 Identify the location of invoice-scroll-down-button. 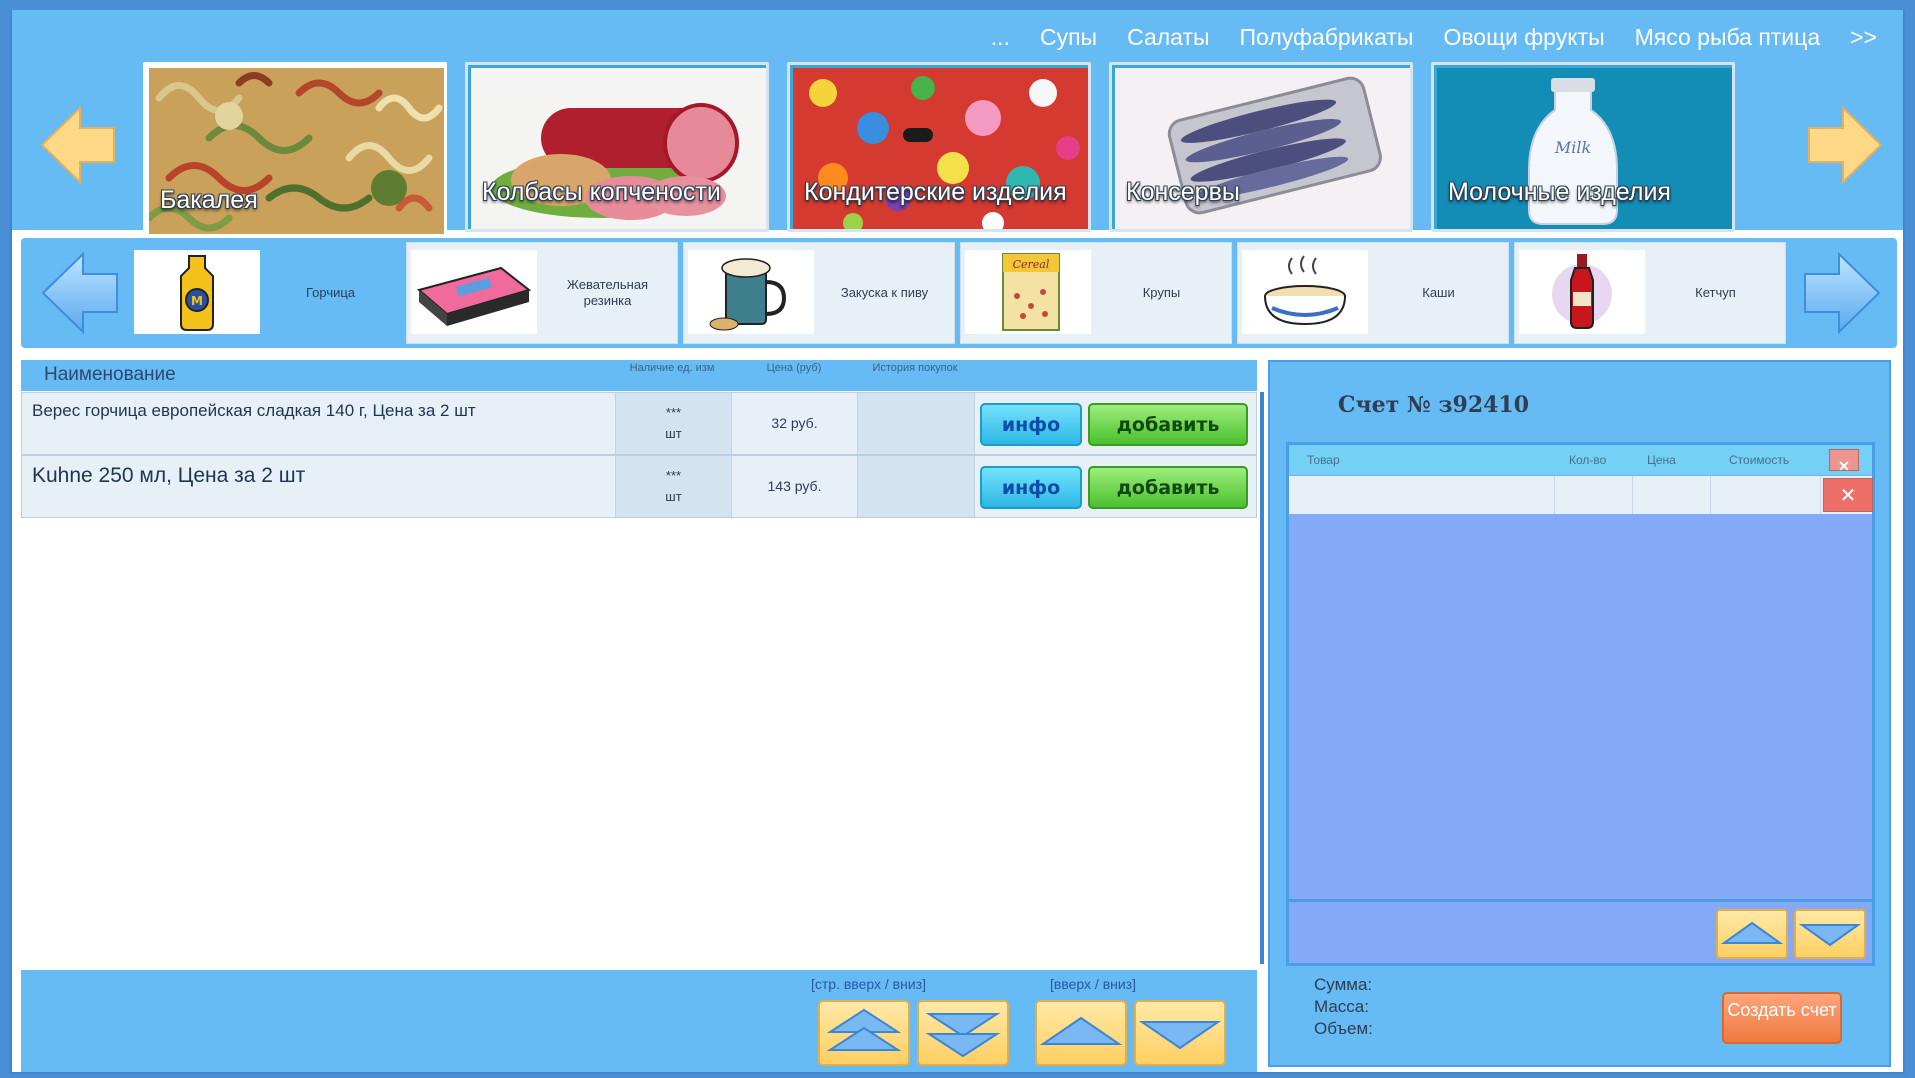
(1830, 934).